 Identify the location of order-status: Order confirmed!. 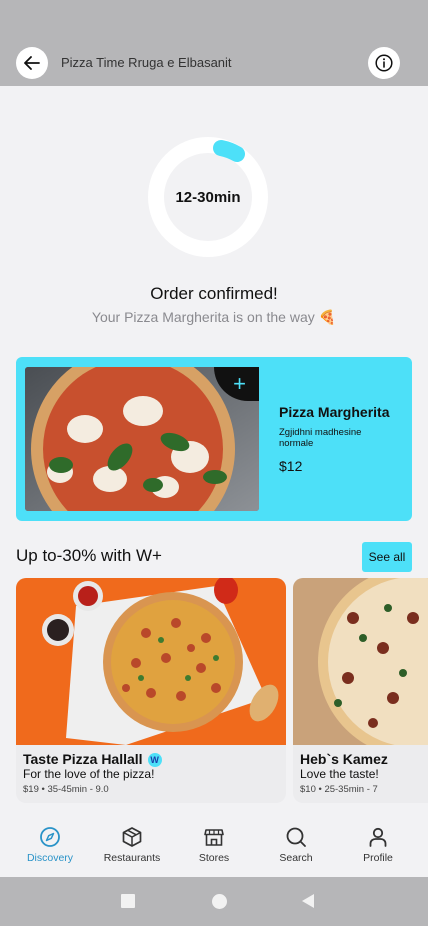
(214, 293).